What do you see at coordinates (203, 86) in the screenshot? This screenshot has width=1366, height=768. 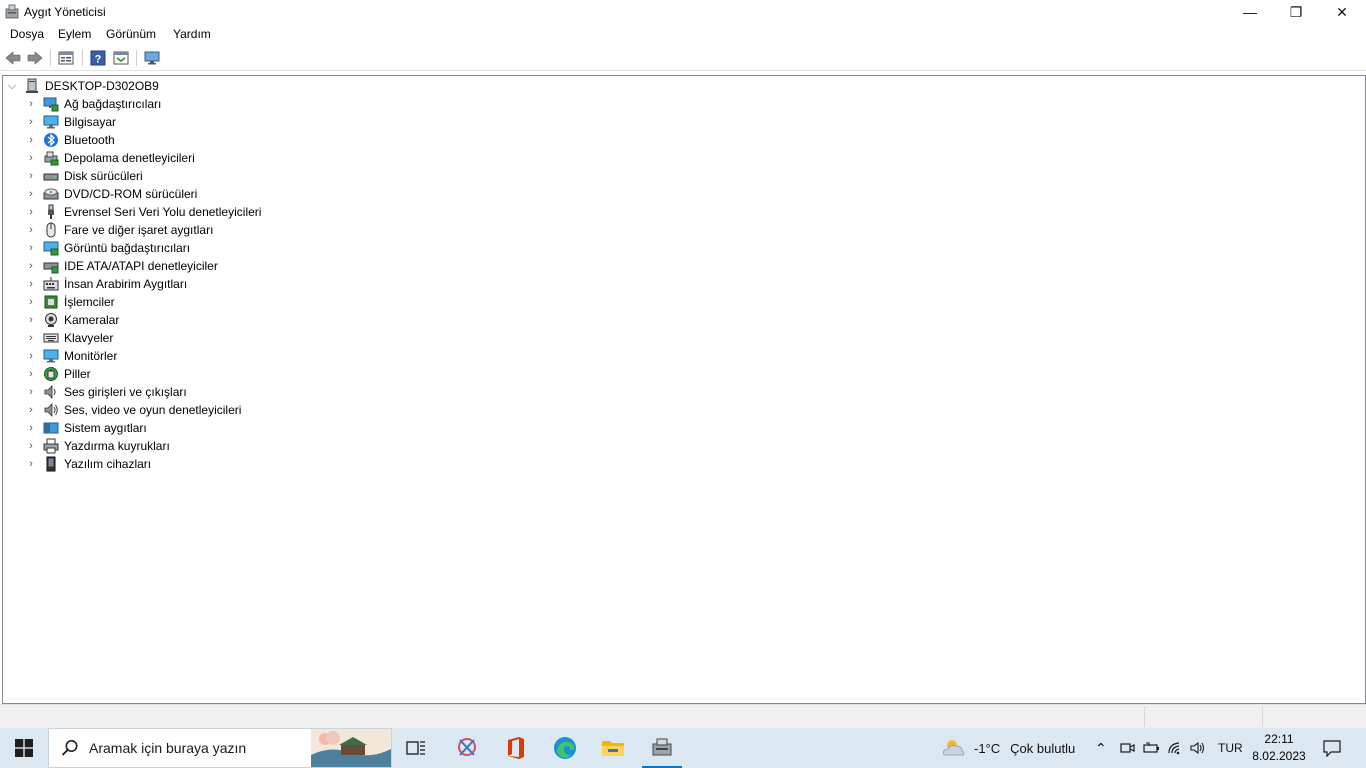 I see `tree-root-node: ⌵ DESKTOP-D302OB9` at bounding box center [203, 86].